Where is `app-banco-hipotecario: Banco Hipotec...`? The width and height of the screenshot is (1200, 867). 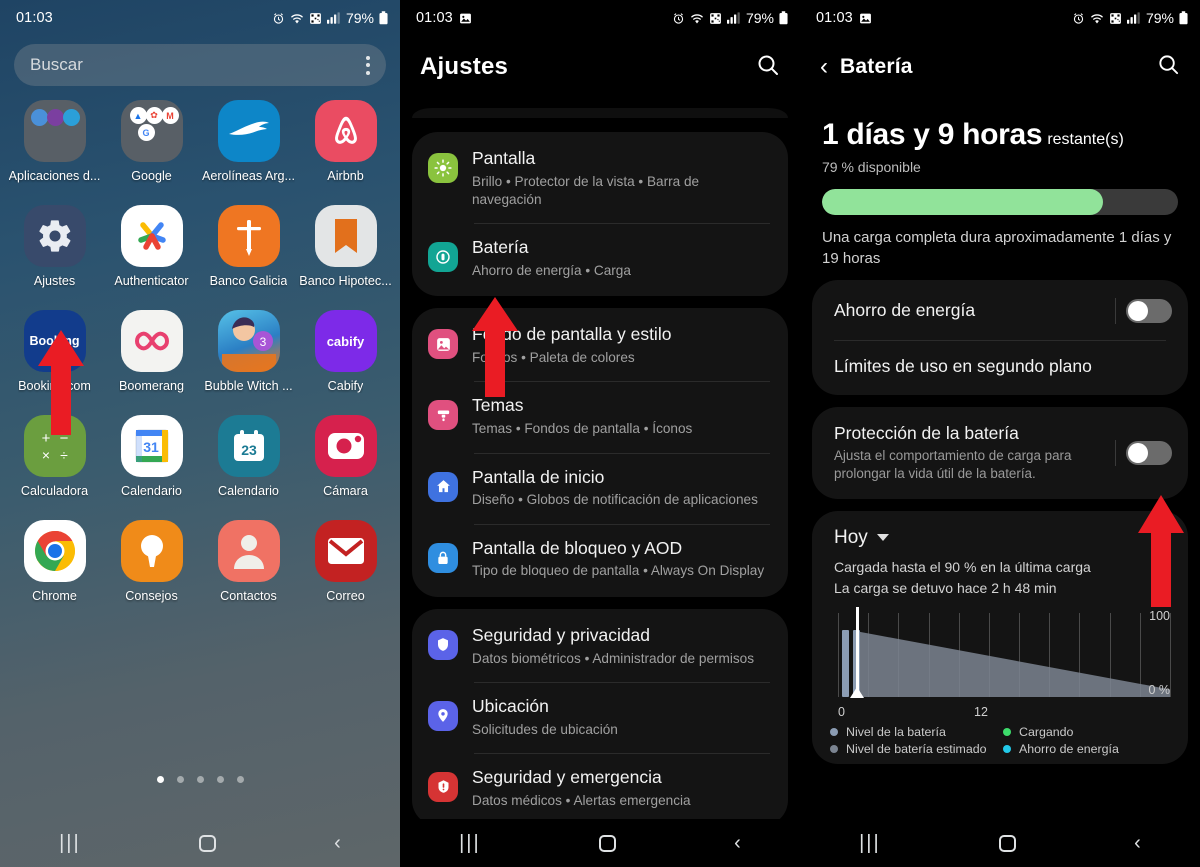 app-banco-hipotecario: Banco Hipotec... is located at coordinates (345, 246).